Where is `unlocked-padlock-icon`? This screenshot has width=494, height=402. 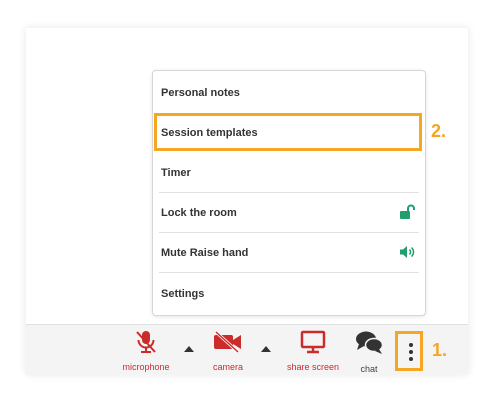 unlocked-padlock-icon is located at coordinates (408, 213).